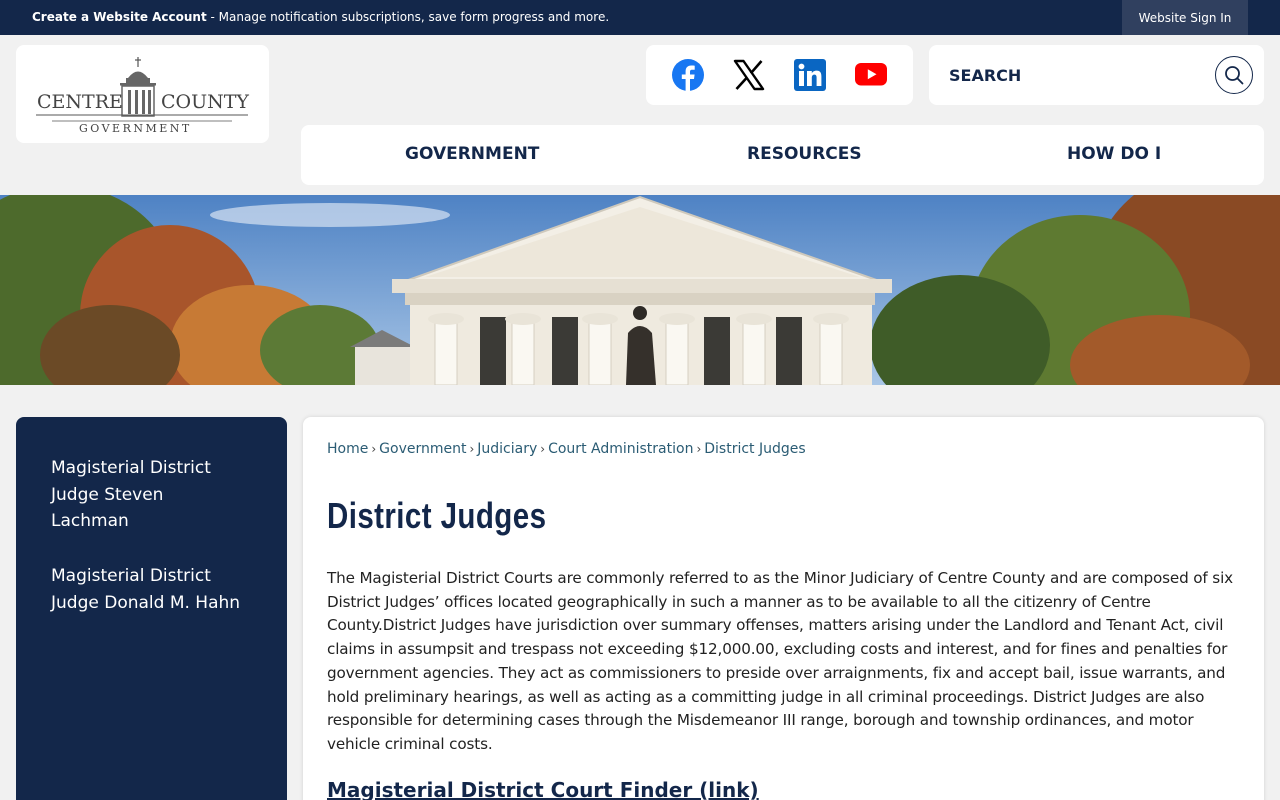 The height and width of the screenshot is (800, 1280). I want to click on logo-text-centre: CENTRE, so click(80, 102).